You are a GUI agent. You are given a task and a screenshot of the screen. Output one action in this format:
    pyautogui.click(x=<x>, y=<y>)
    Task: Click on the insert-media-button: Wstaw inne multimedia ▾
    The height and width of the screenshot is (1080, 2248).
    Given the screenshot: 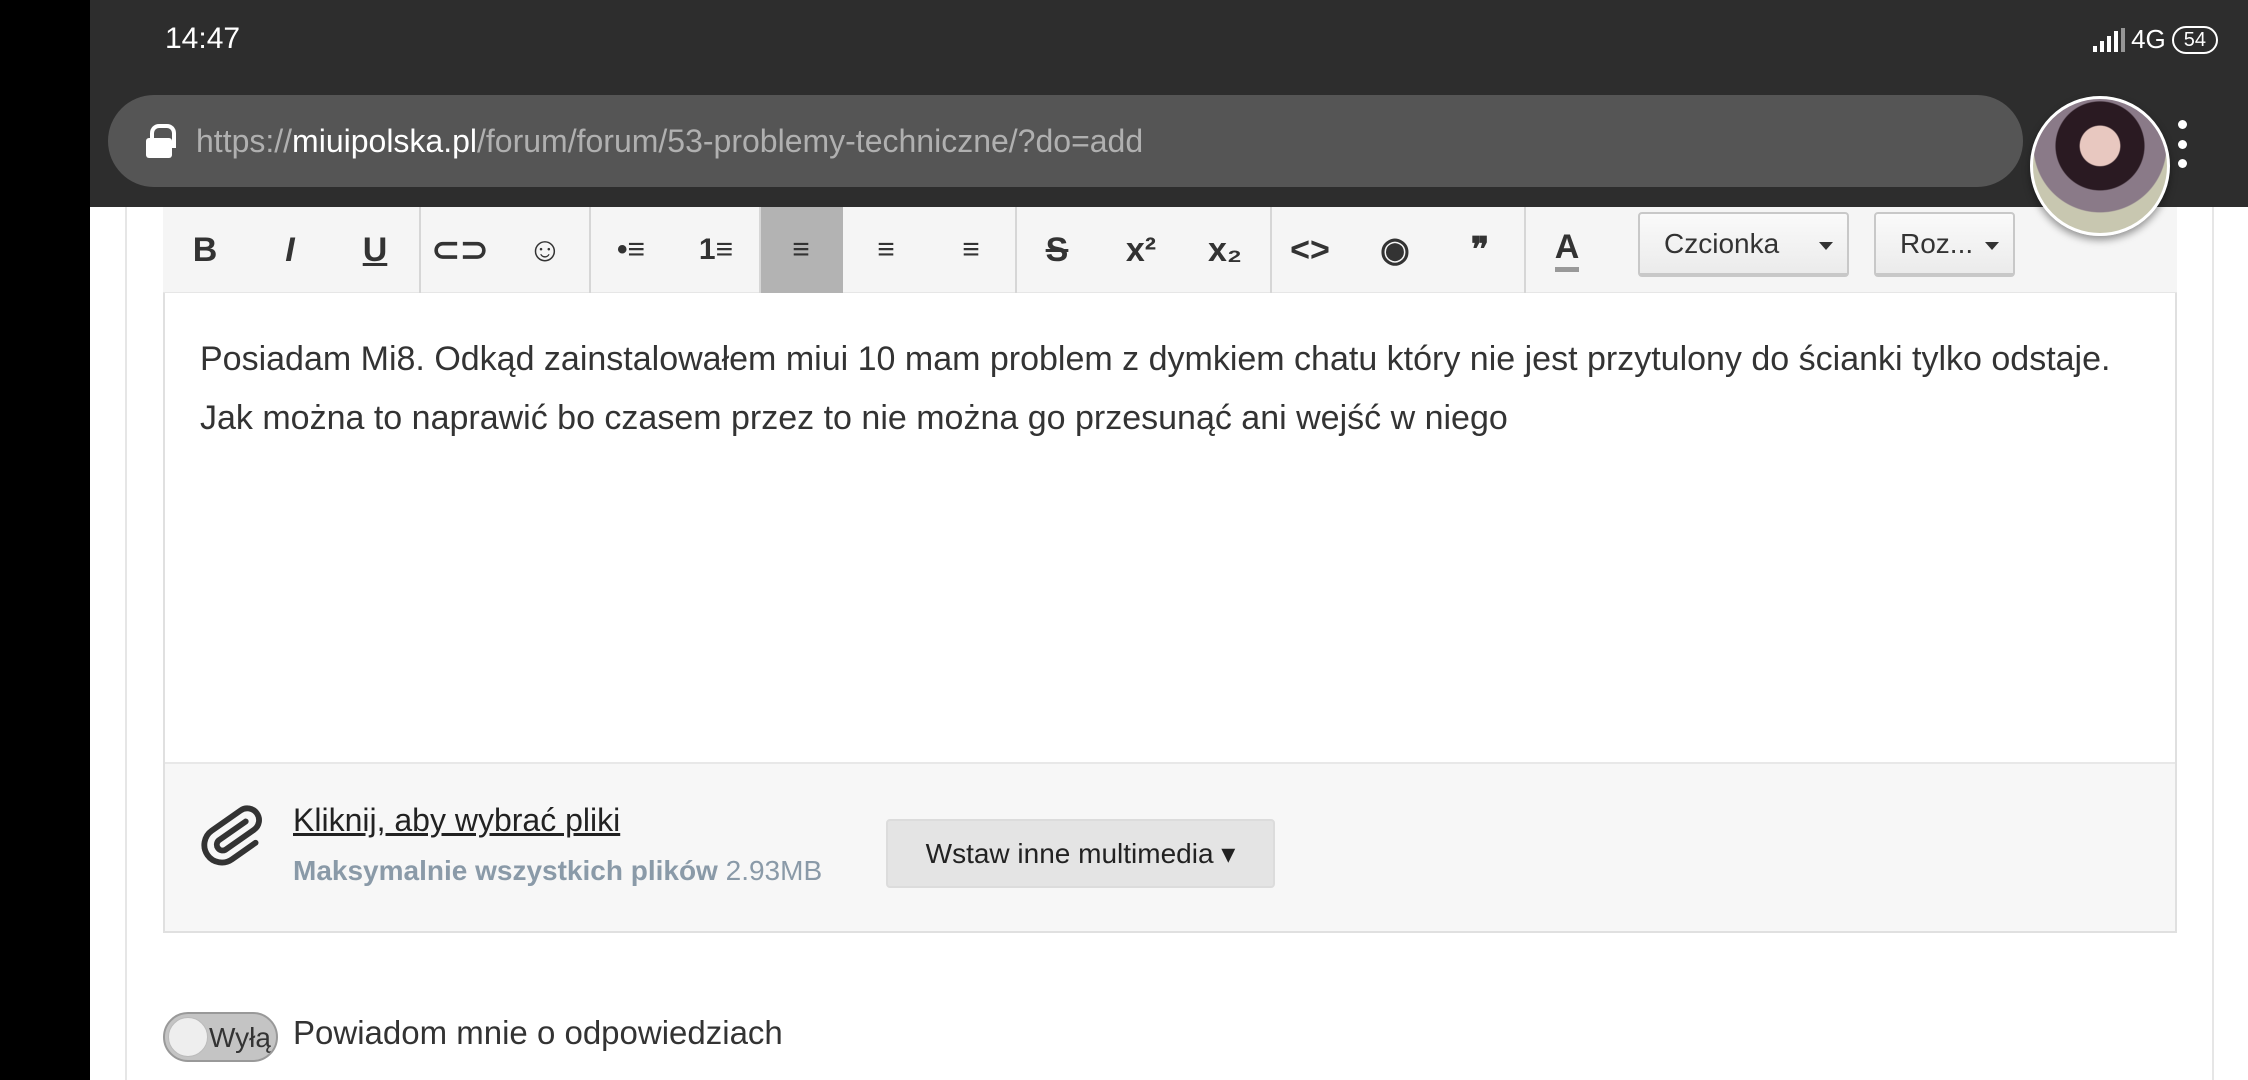 What is the action you would take?
    pyautogui.click(x=1080, y=853)
    